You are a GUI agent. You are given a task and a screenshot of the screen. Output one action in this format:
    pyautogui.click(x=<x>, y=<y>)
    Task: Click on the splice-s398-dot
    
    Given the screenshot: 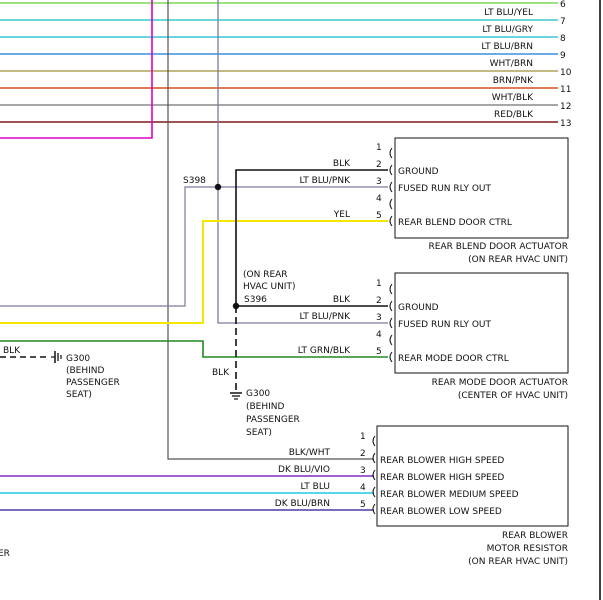 What is the action you would take?
    pyautogui.click(x=218, y=187)
    